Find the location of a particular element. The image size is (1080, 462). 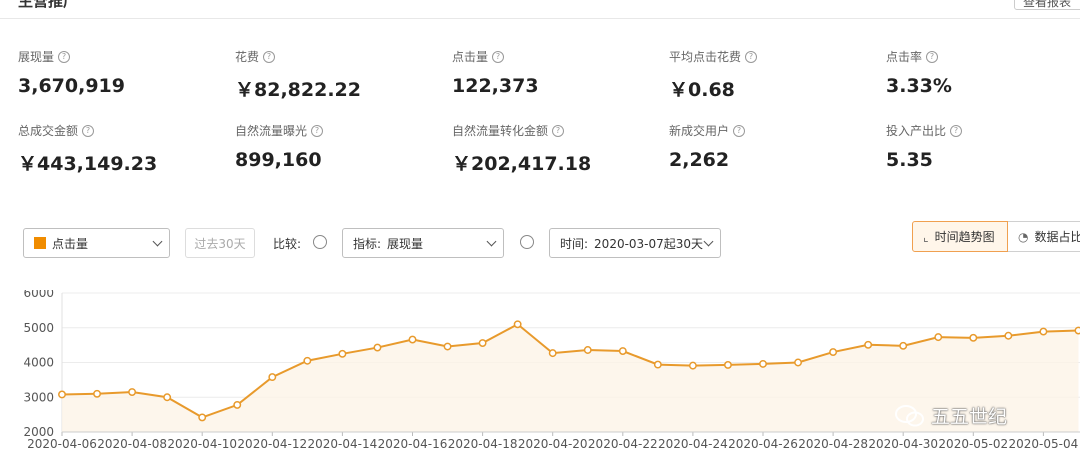

time-value: 2020-03-07起30天 is located at coordinates (649, 243).